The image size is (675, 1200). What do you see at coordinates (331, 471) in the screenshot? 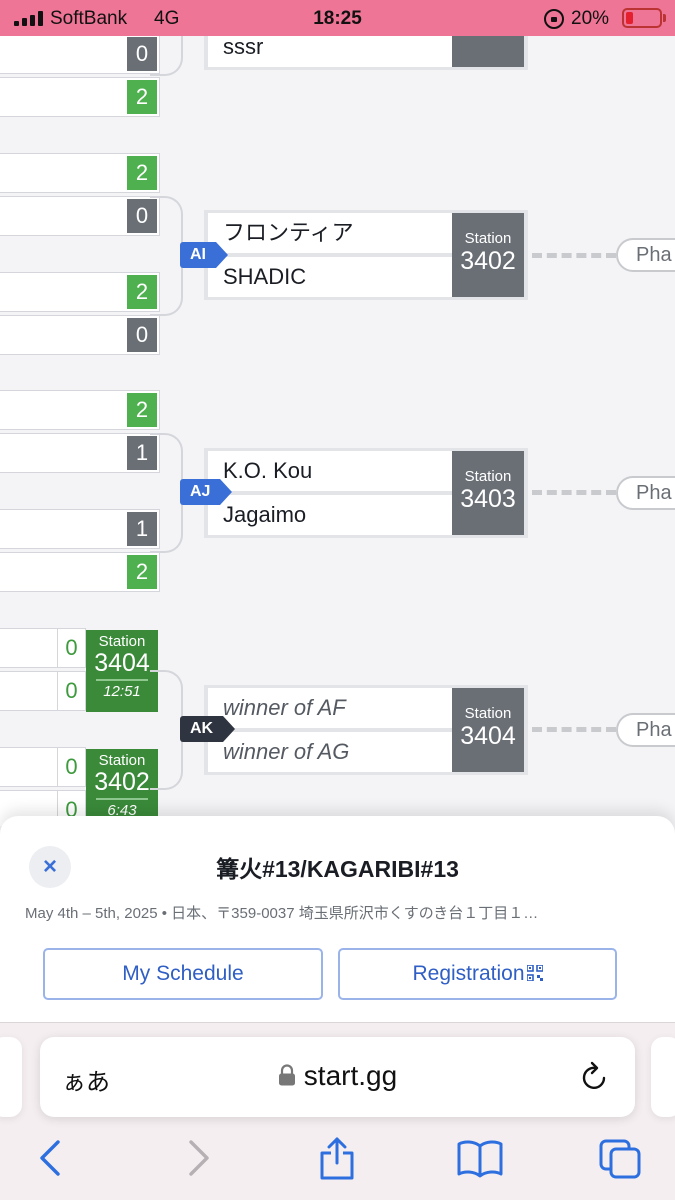
I see `player-name: K.O. Kou` at bounding box center [331, 471].